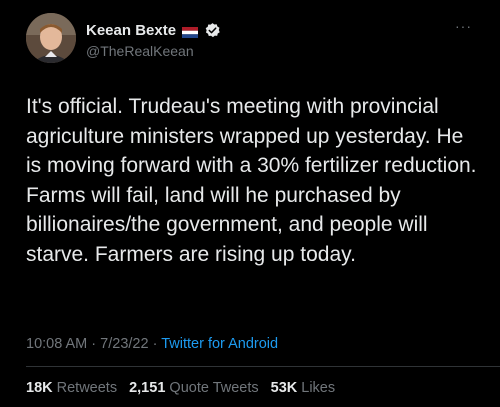  I want to click on avatar-image, so click(51, 38).